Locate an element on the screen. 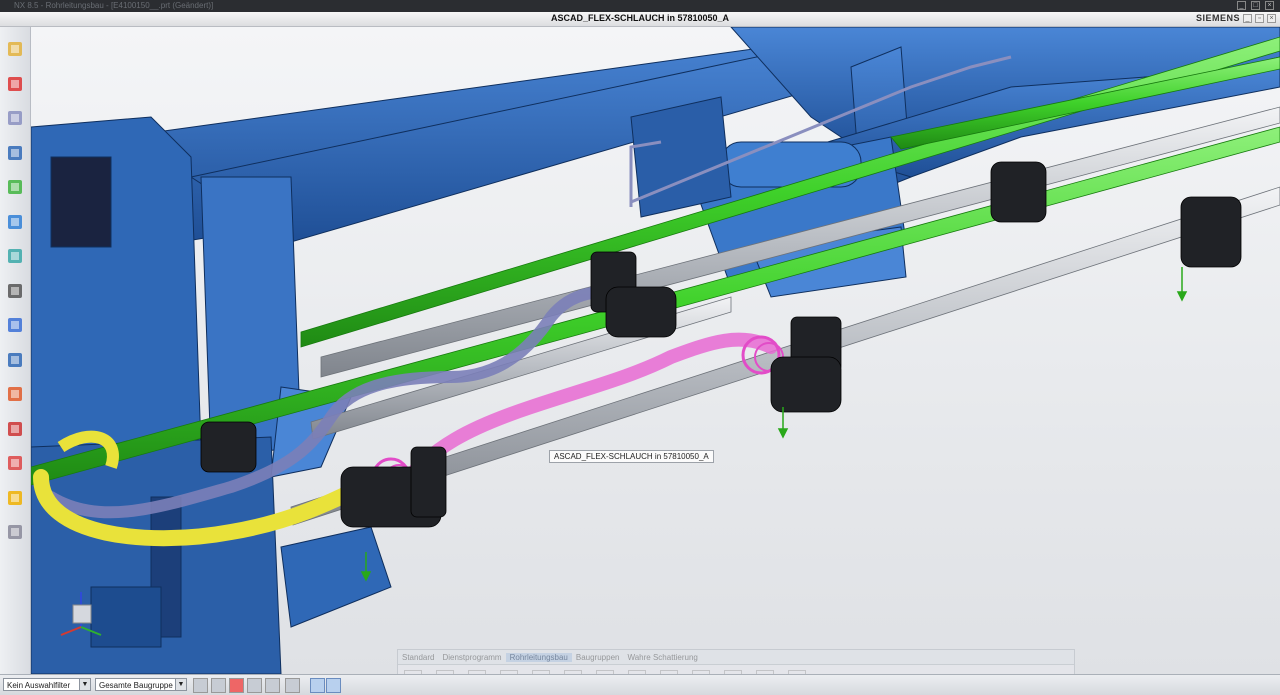  doc-close-icon: × is located at coordinates (1271, 18).